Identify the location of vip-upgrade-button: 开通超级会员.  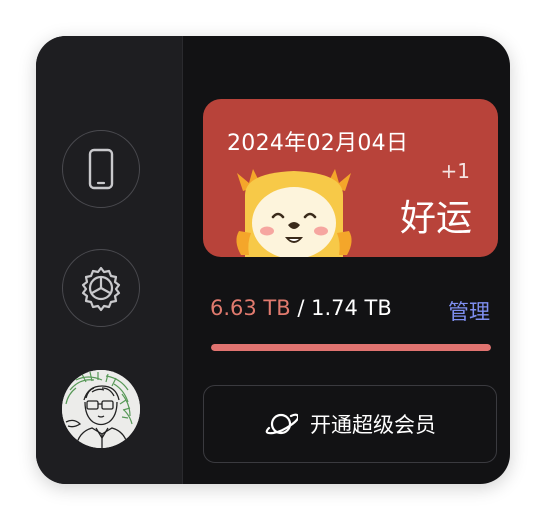
(350, 424).